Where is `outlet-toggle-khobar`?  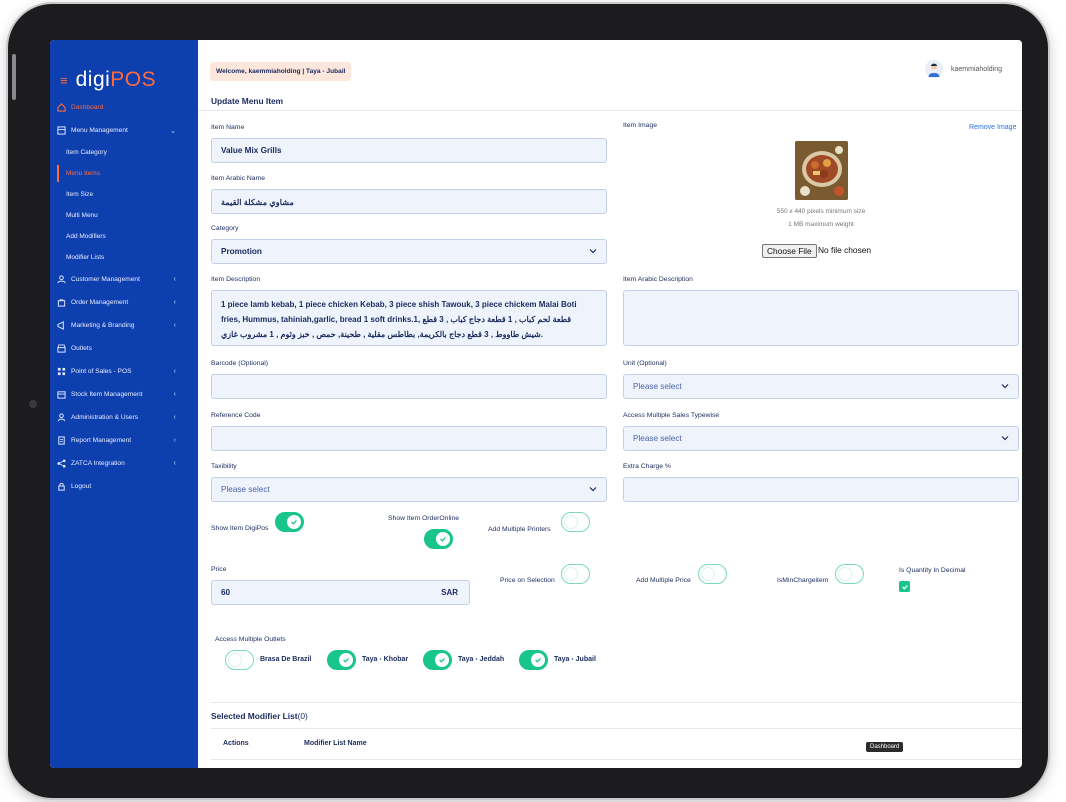
outlet-toggle-khobar is located at coordinates (341, 660).